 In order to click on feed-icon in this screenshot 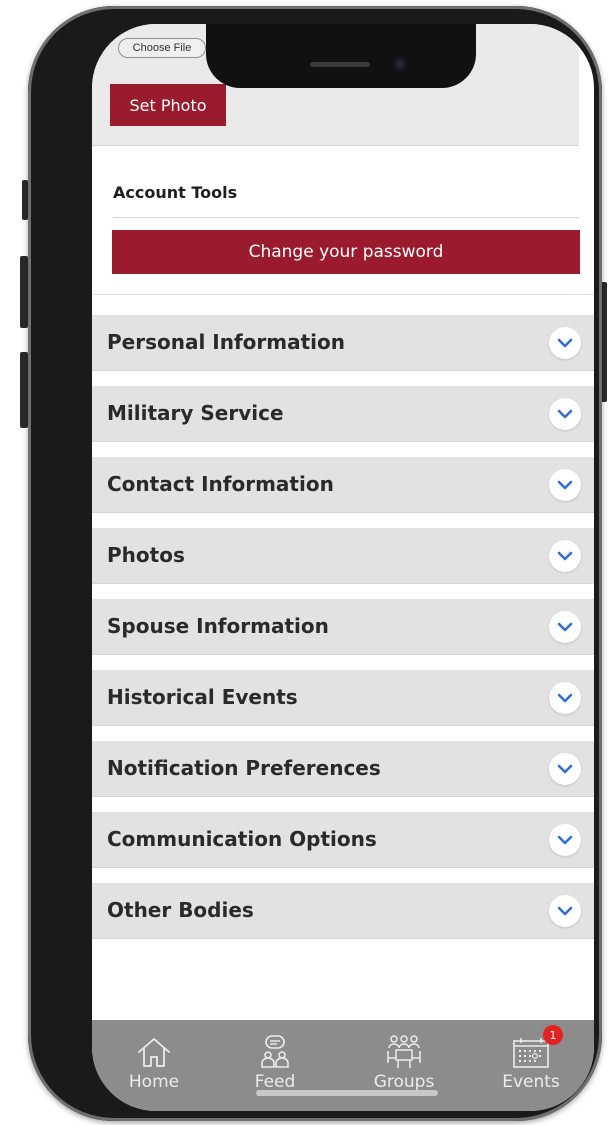, I will do `click(275, 1052)`.